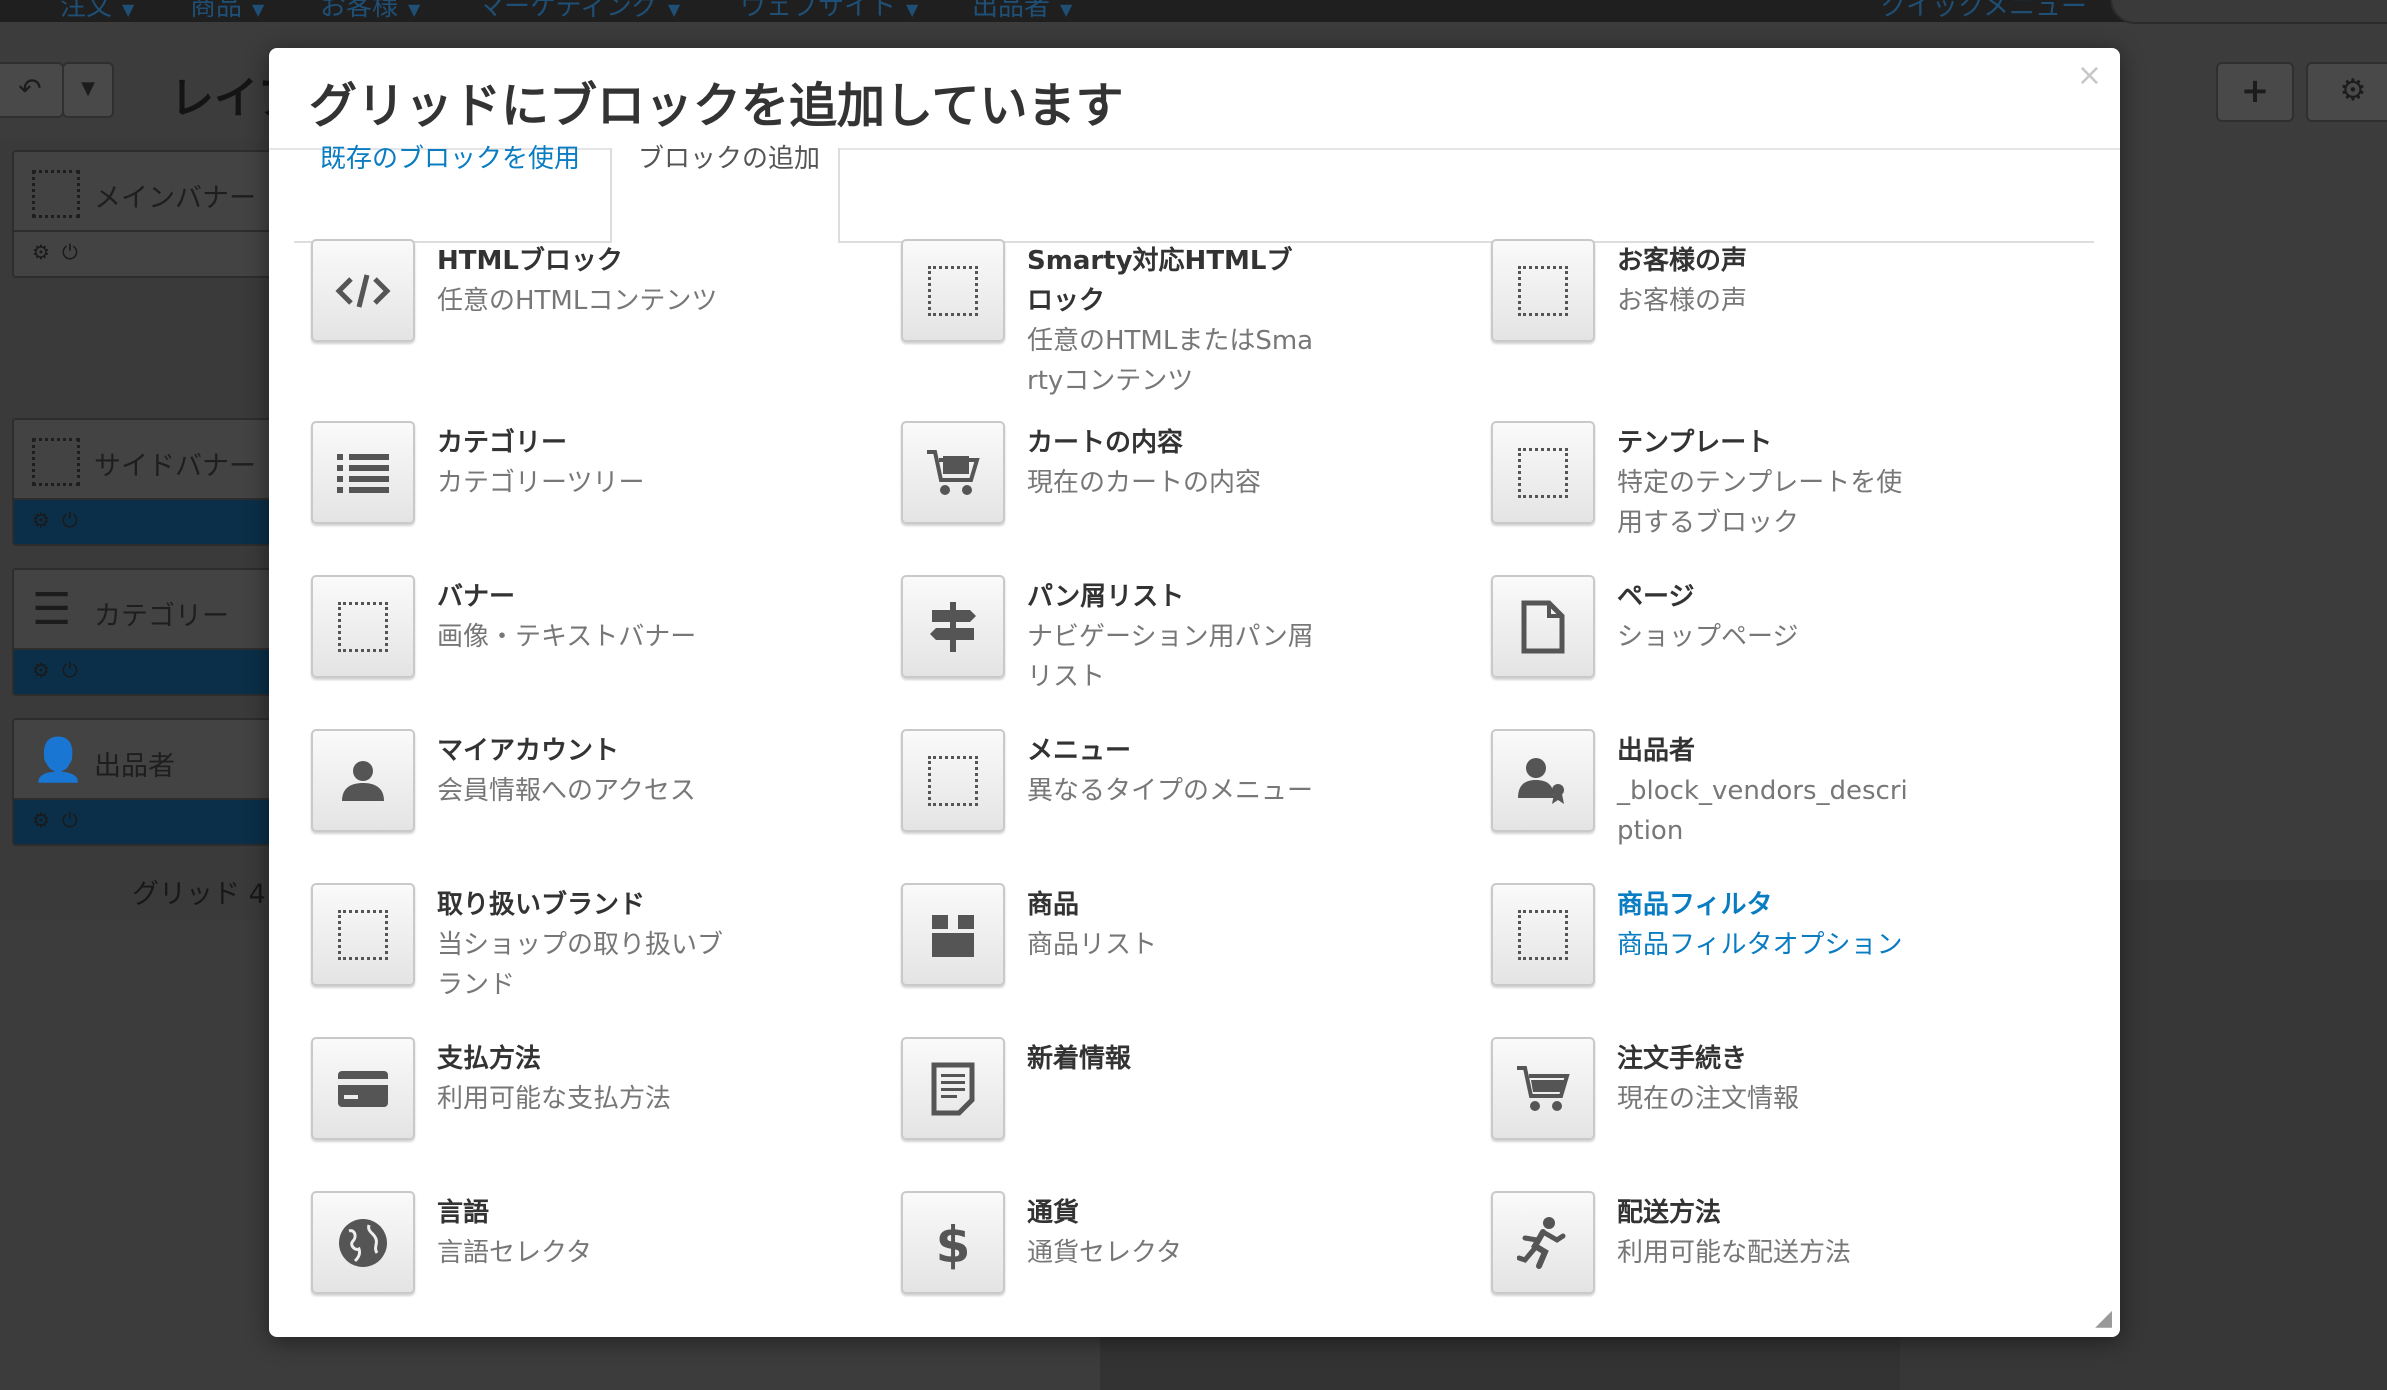 This screenshot has height=1390, width=2387. Describe the element at coordinates (1760, 945) in the screenshot. I see `block-description: 商品フィルタオプション` at that location.